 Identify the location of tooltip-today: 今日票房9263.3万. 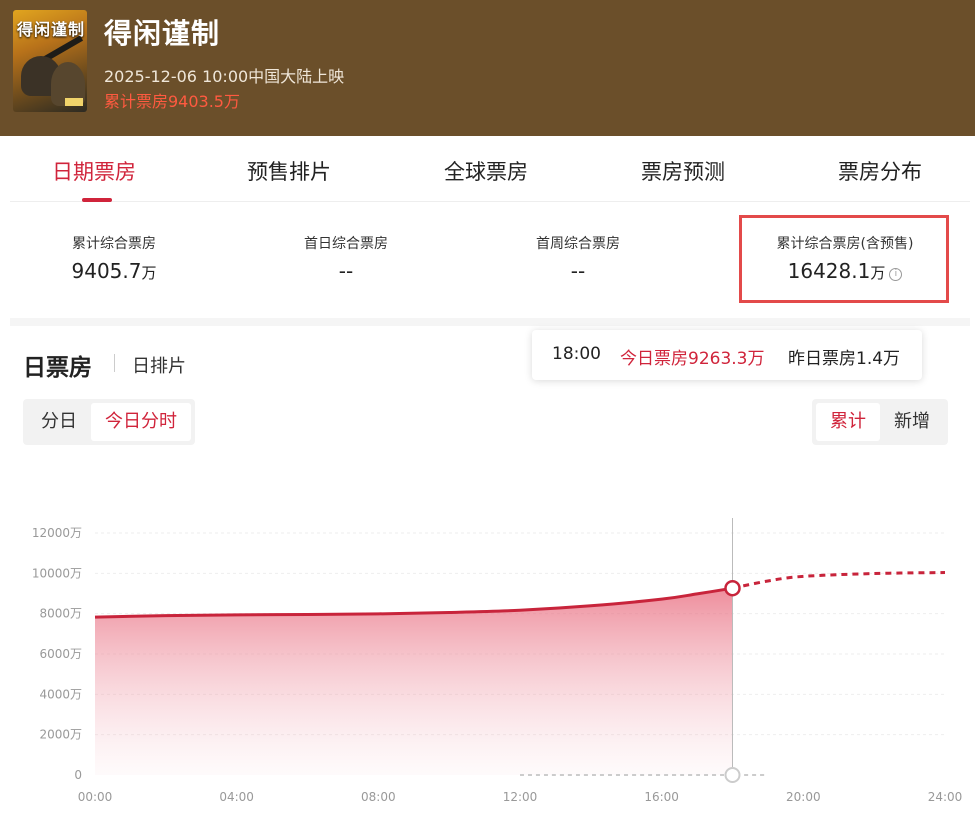
(692, 359).